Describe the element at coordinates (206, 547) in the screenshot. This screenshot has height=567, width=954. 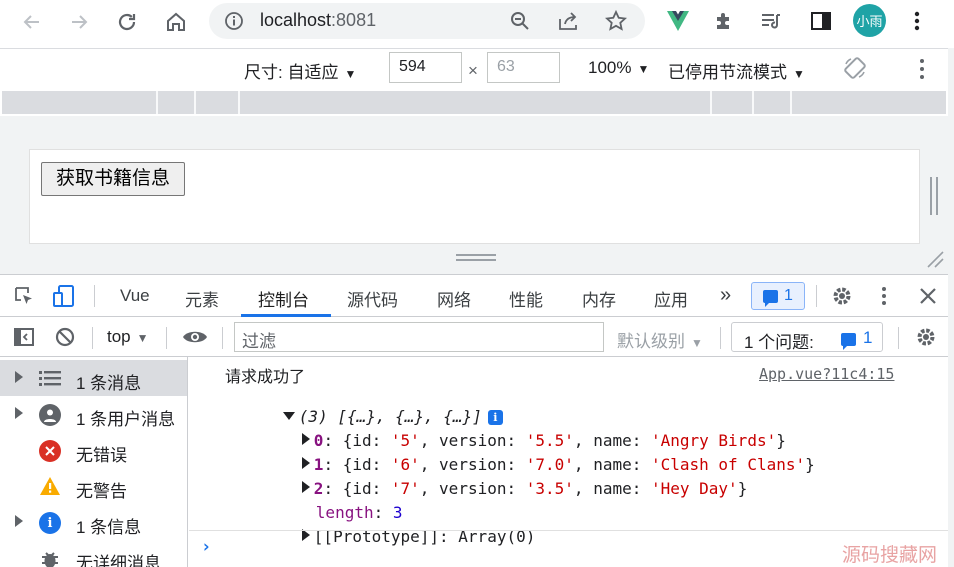
I see `prompt-chevron-icon: ›` at that location.